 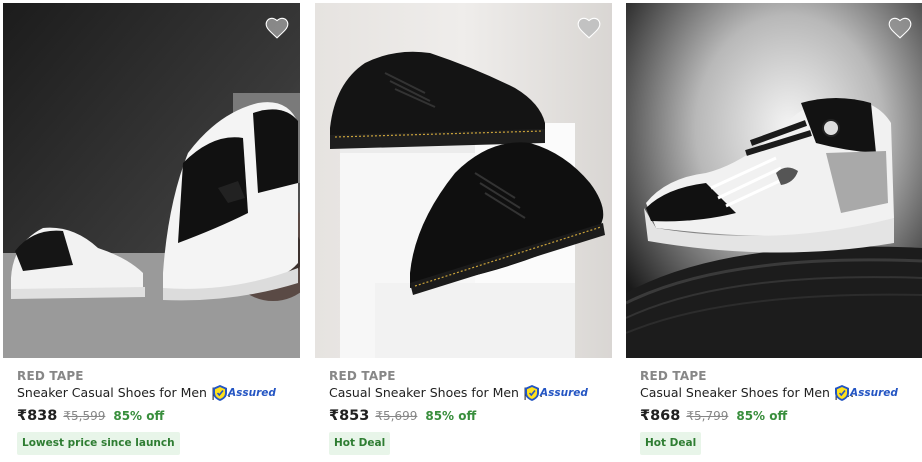 What do you see at coordinates (396, 416) in the screenshot?
I see `original-price: ₹5,699` at bounding box center [396, 416].